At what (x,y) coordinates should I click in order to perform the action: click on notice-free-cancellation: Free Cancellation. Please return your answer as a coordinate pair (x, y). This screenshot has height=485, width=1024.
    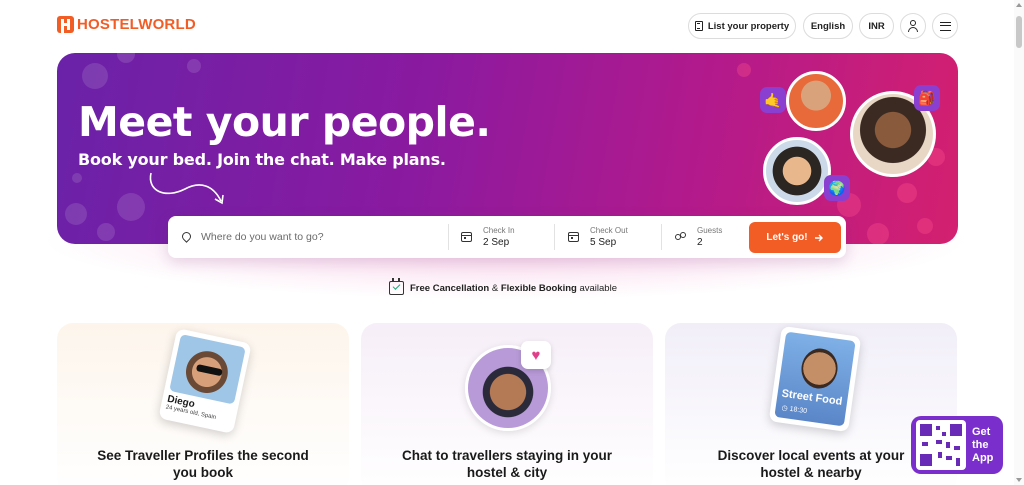
    Looking at the image, I should click on (450, 288).